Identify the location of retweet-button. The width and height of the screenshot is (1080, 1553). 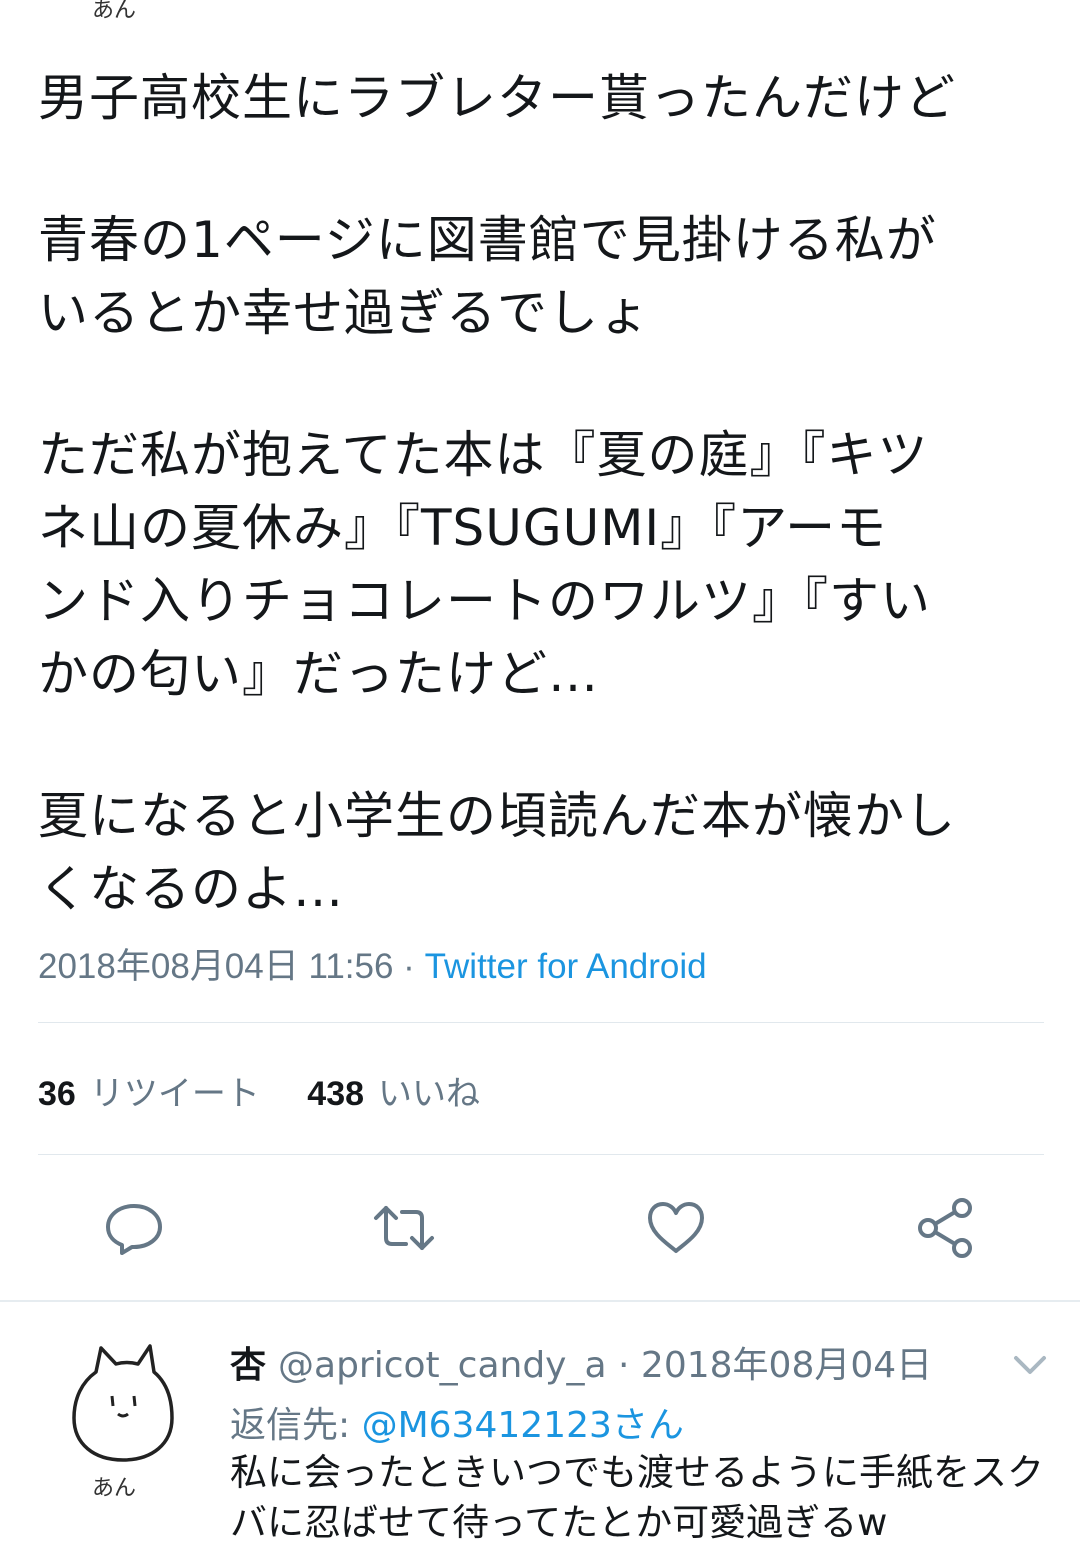
(404, 1228).